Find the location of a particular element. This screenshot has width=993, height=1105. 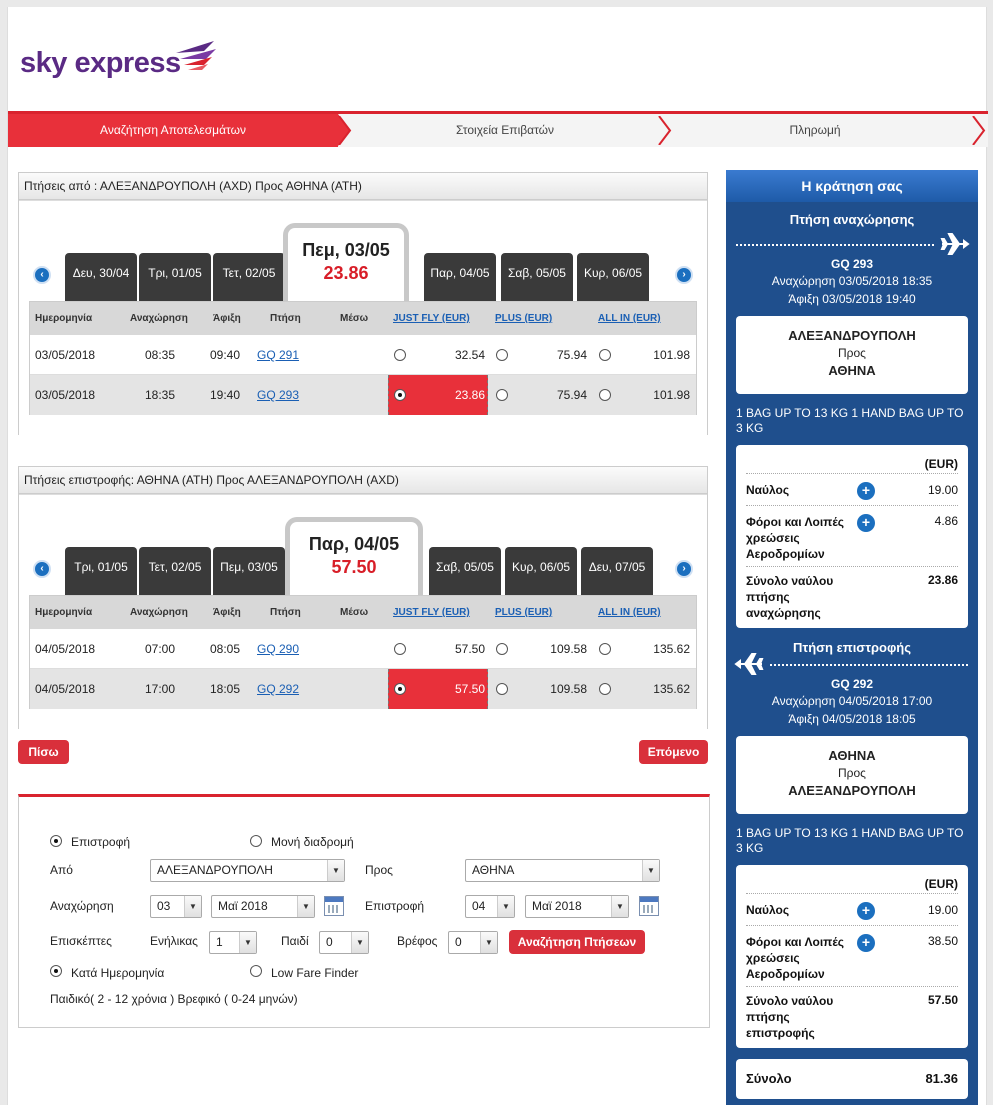

trip-oneway-radio is located at coordinates (256, 841).